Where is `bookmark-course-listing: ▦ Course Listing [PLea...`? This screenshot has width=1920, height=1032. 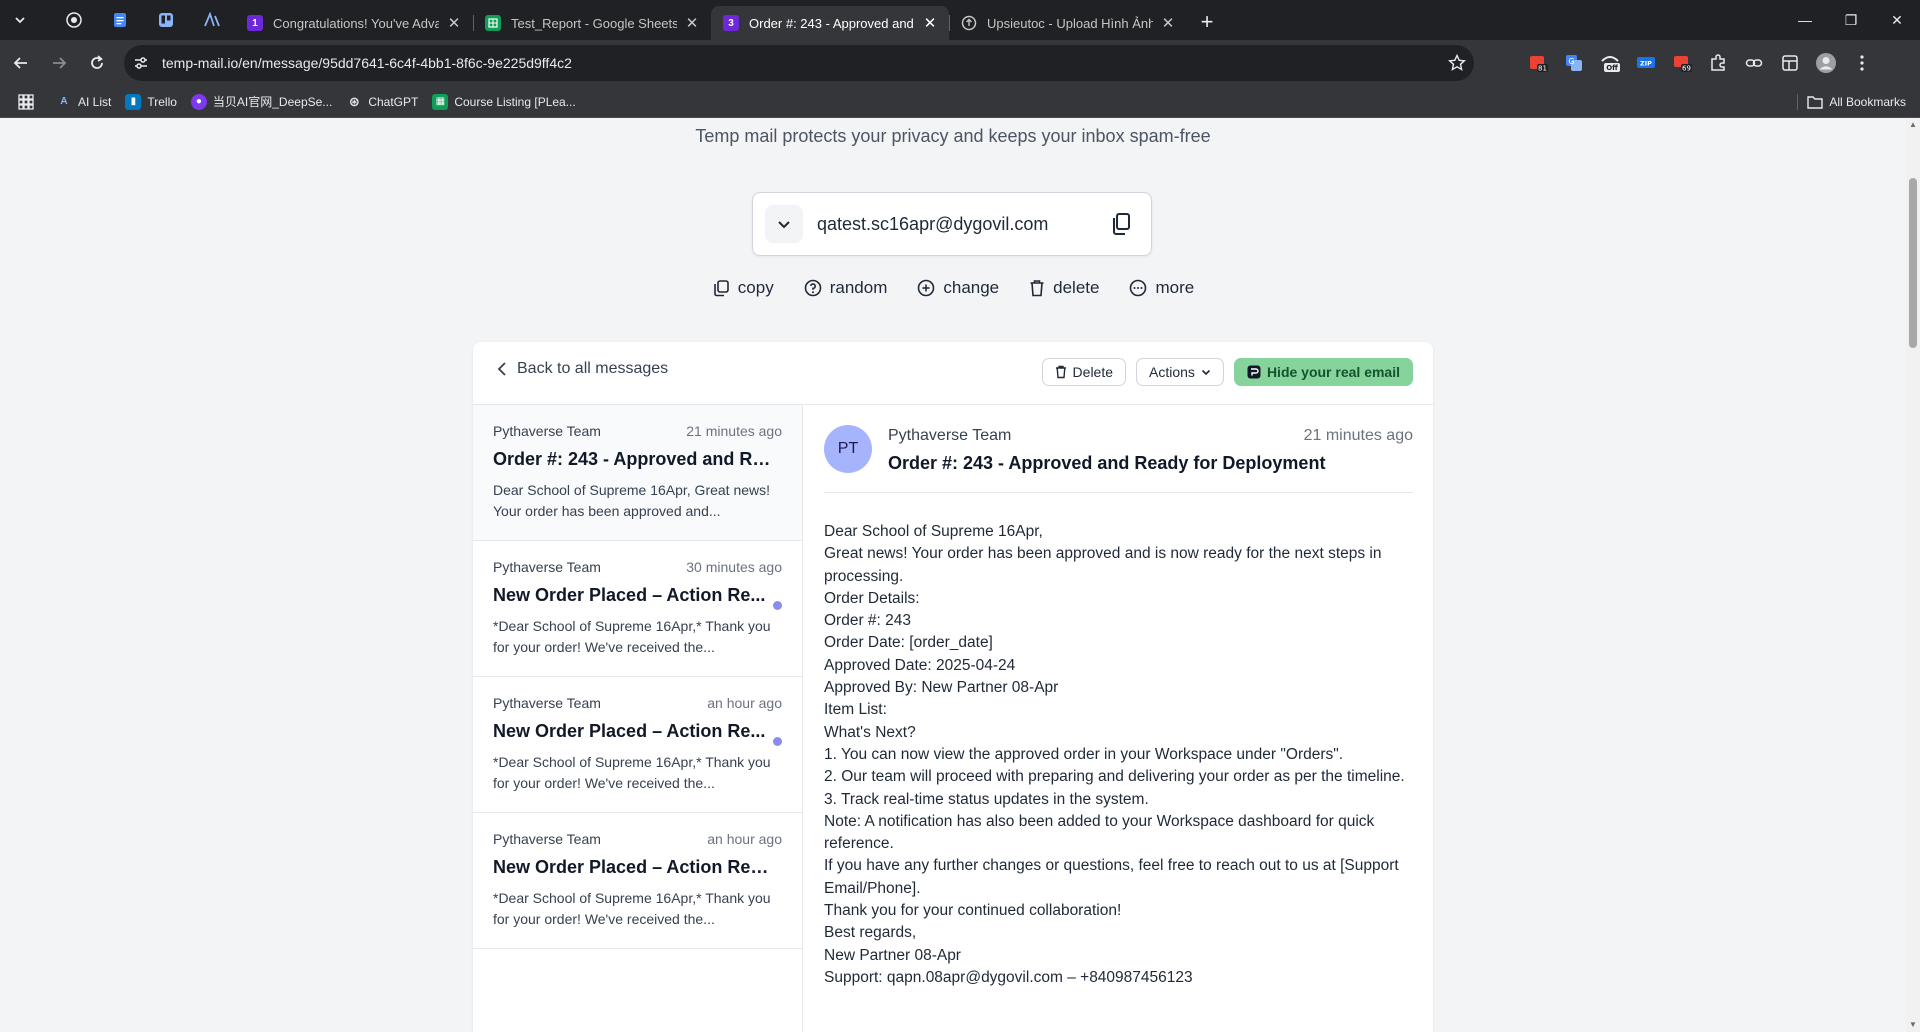 bookmark-course-listing: ▦ Course Listing [PLea... is located at coordinates (504, 101).